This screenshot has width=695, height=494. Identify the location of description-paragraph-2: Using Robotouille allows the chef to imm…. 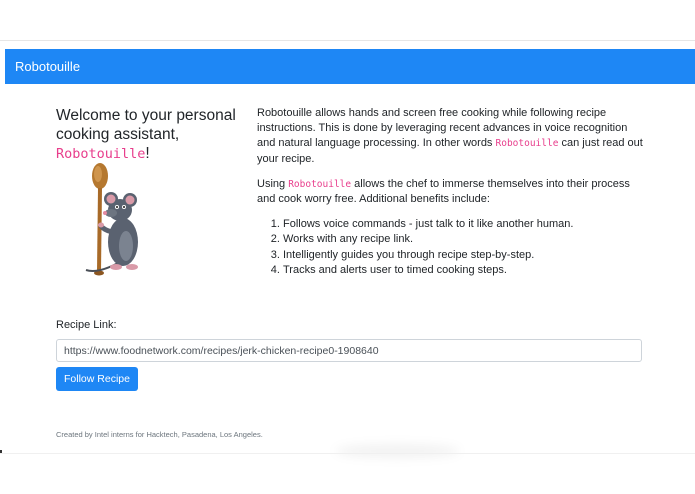
(452, 192).